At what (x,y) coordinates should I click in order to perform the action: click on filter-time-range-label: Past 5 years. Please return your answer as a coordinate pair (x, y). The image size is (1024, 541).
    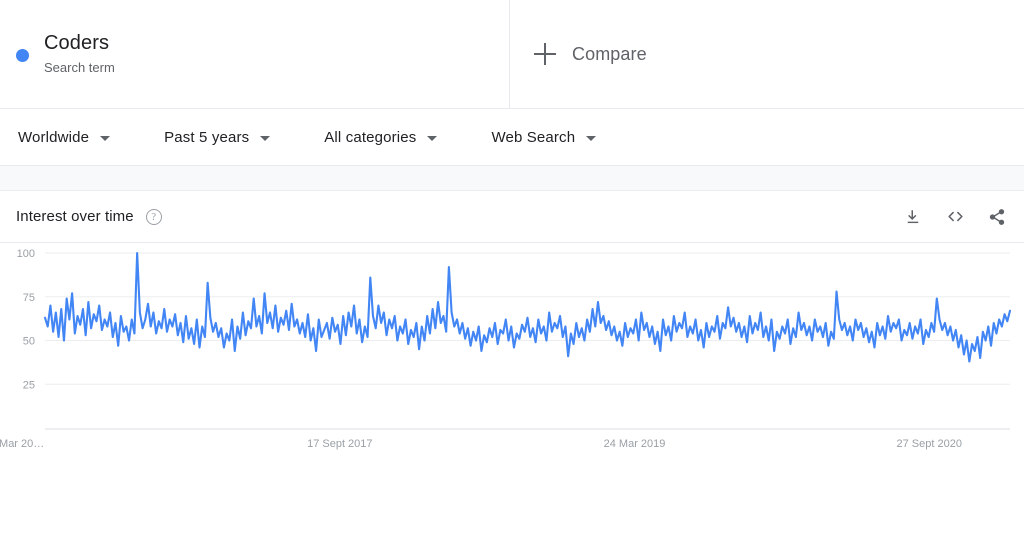
    Looking at the image, I should click on (207, 137).